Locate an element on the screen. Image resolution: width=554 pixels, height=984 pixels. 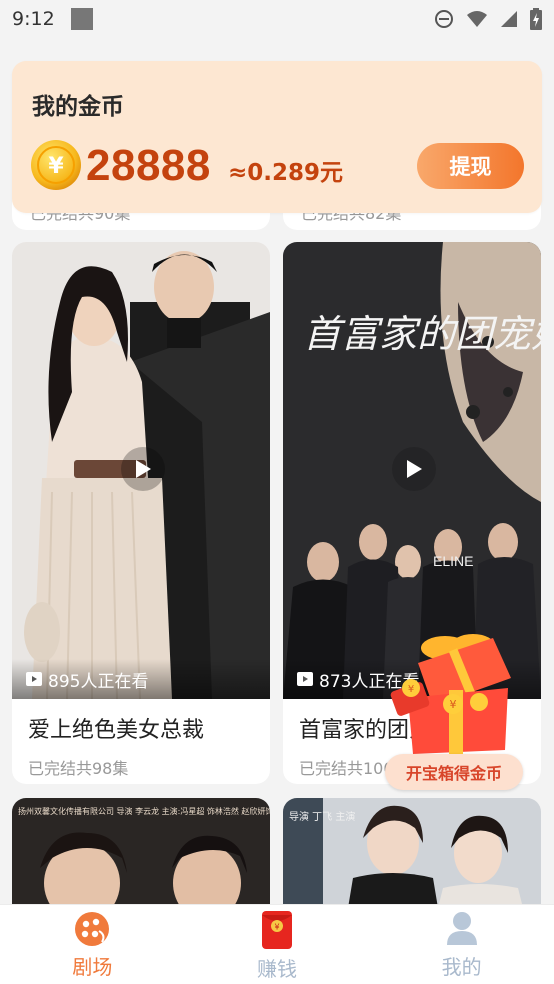
poster-image: 扬州双馨文化传播有限公司 导演 李云龙 主演:冯星超 饰林浩然 赵欣妍饰 is located at coordinates (141, 853).